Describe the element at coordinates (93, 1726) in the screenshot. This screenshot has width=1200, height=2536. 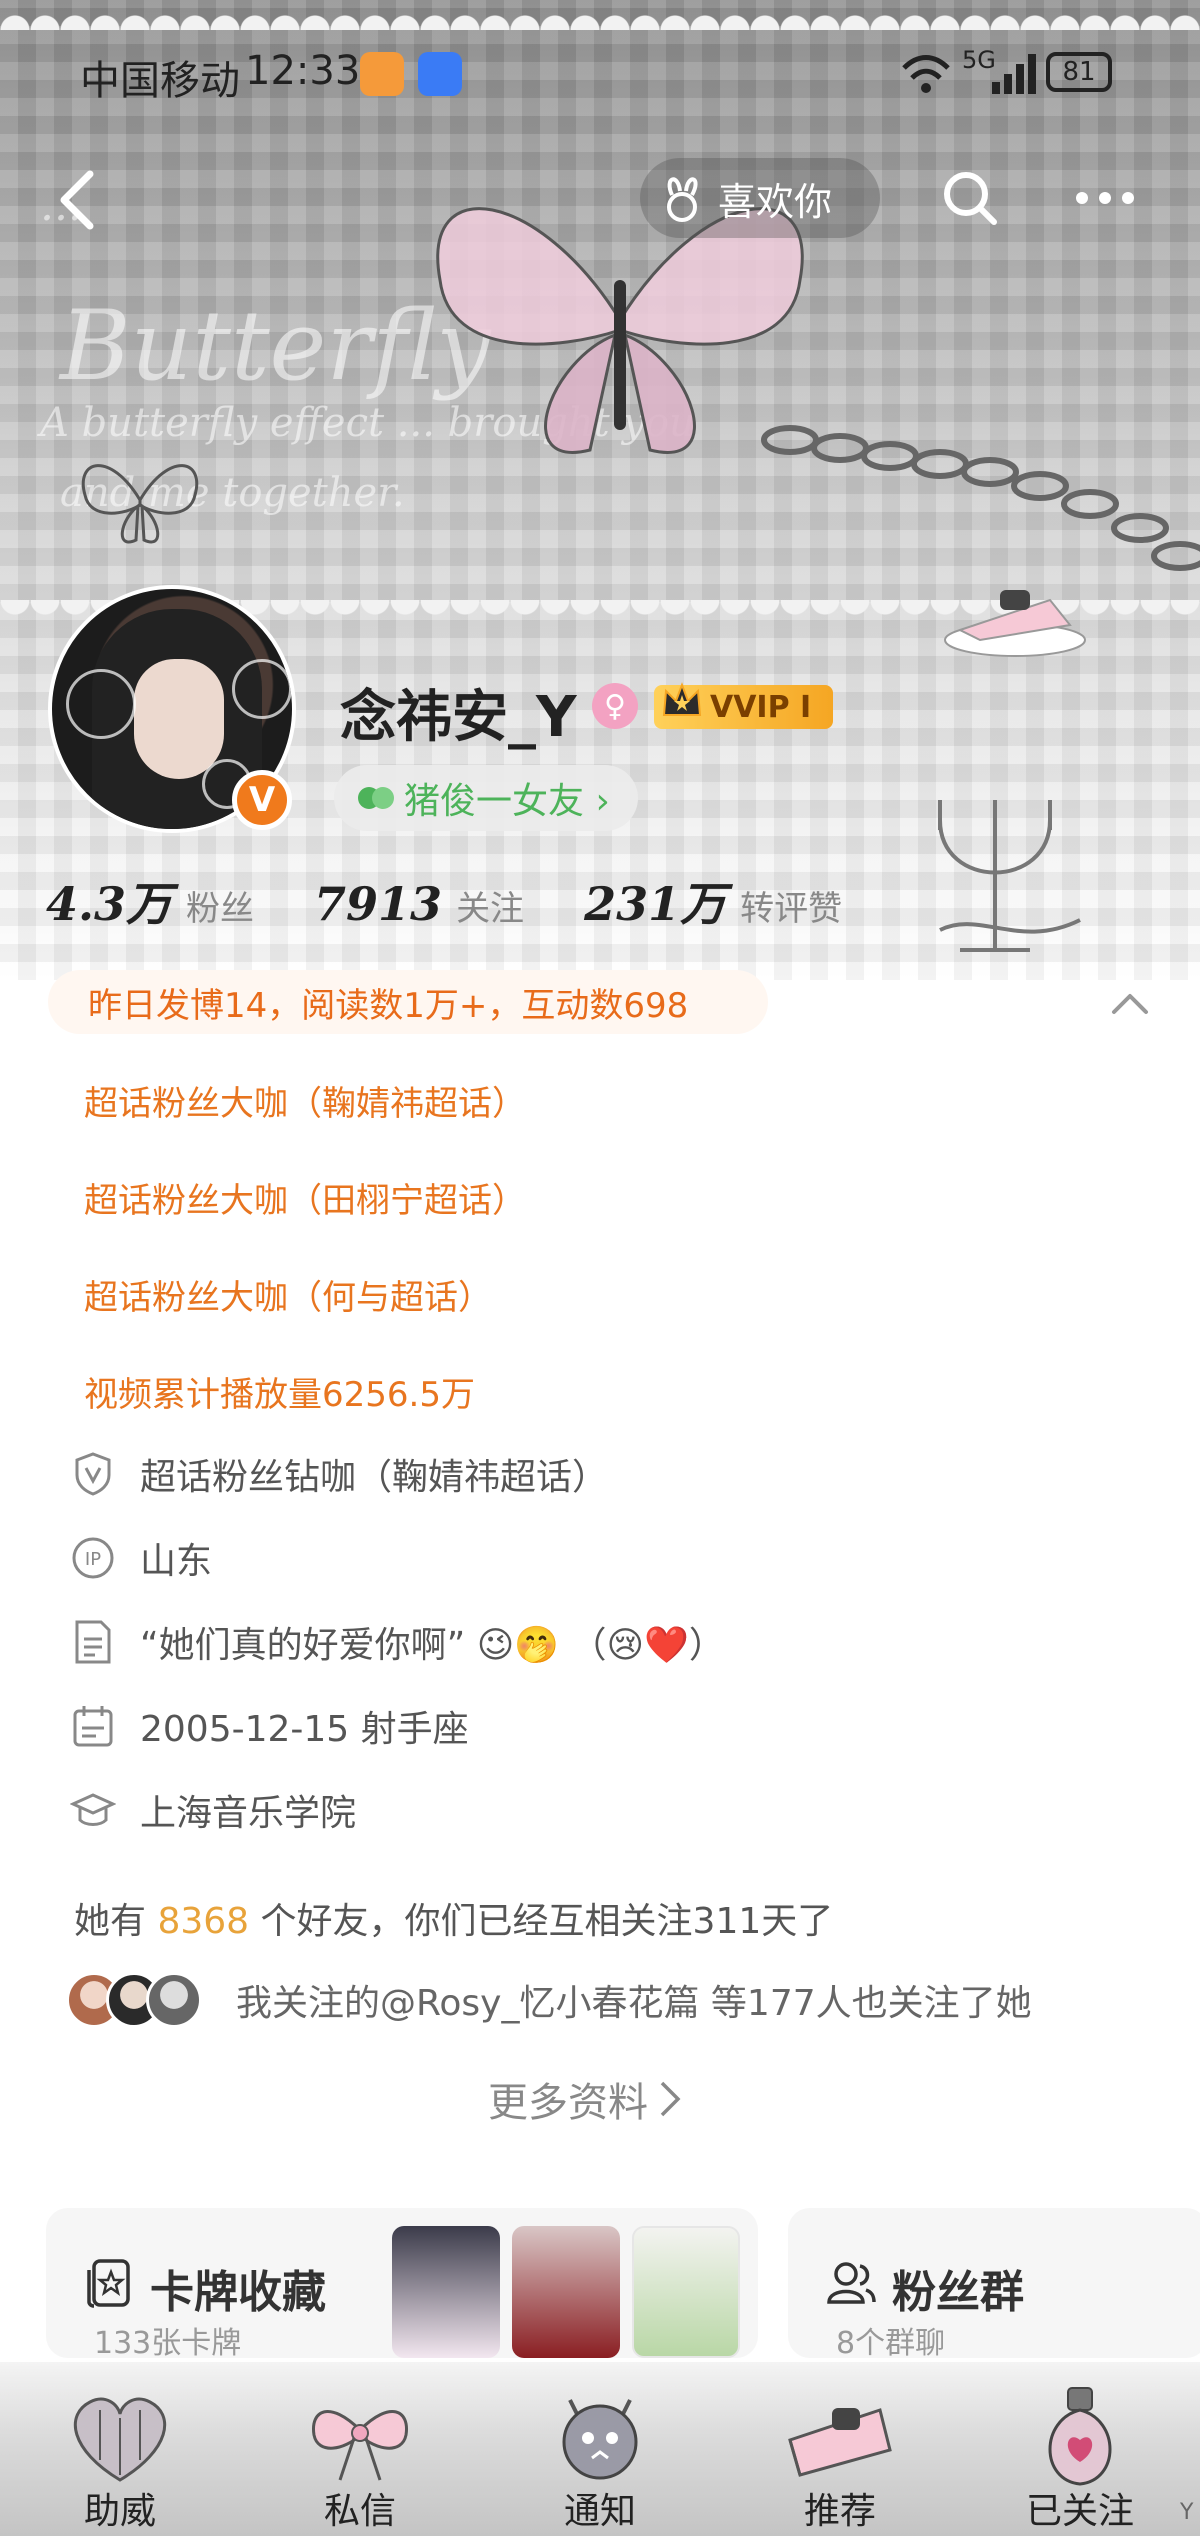
I see `calendar-icon` at that location.